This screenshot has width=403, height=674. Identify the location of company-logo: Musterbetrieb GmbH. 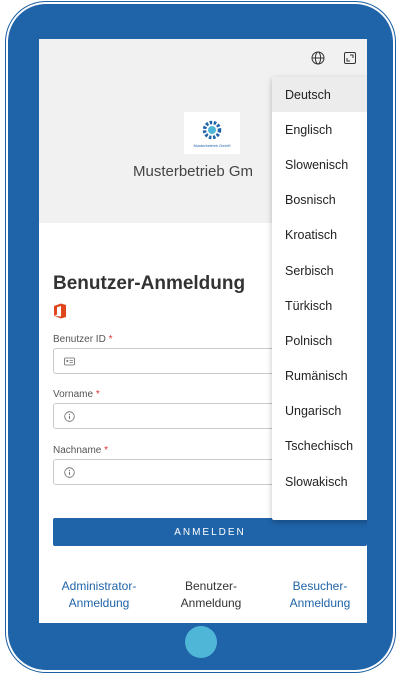
(212, 133).